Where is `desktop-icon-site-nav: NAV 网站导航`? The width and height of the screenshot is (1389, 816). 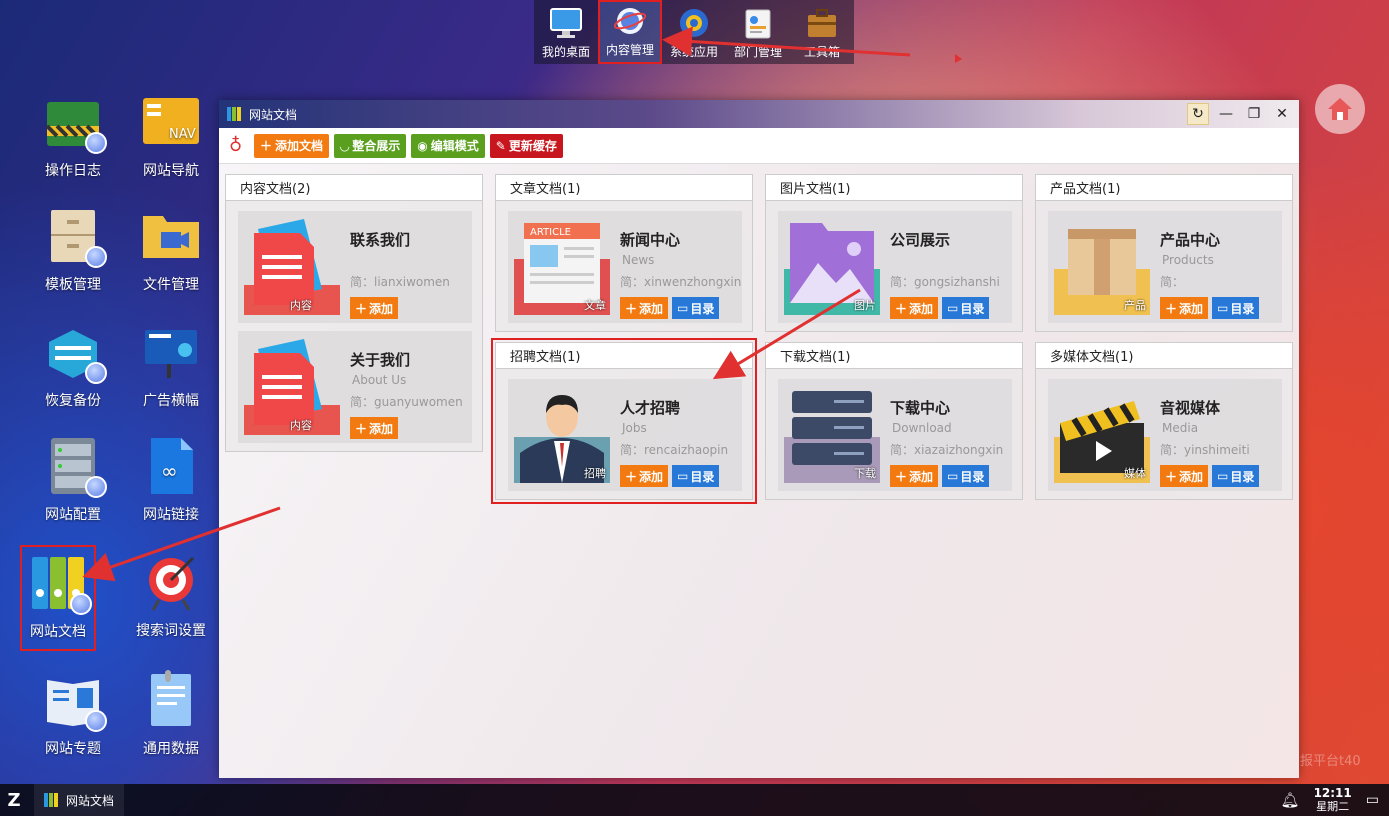
desktop-icon-site-nav: NAV 网站导航 is located at coordinates (171, 136).